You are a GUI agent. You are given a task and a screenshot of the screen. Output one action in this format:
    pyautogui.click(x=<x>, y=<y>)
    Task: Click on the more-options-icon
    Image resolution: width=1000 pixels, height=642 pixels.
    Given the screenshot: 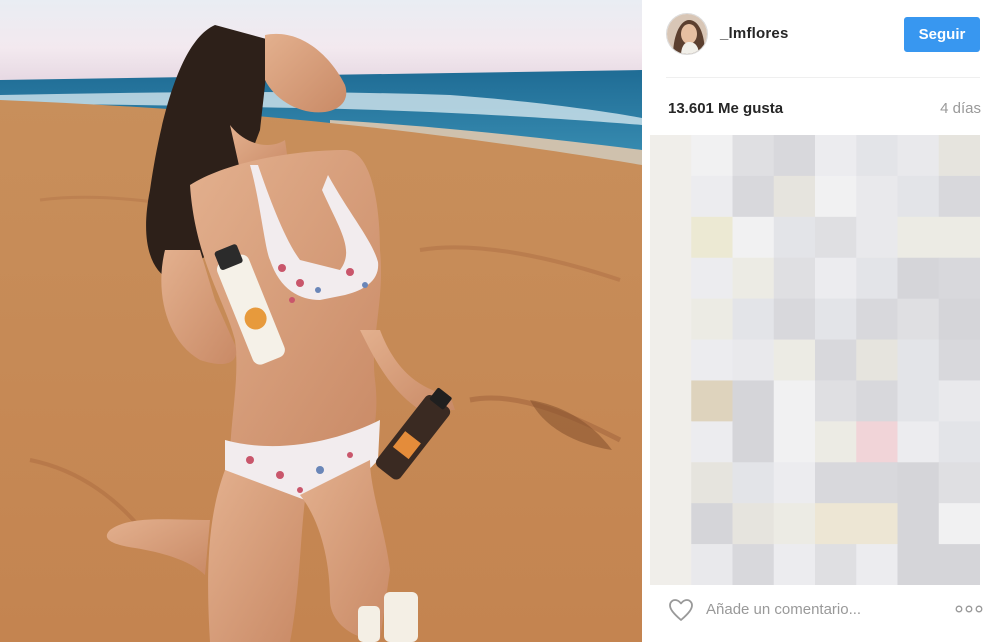 What is the action you would take?
    pyautogui.click(x=969, y=609)
    